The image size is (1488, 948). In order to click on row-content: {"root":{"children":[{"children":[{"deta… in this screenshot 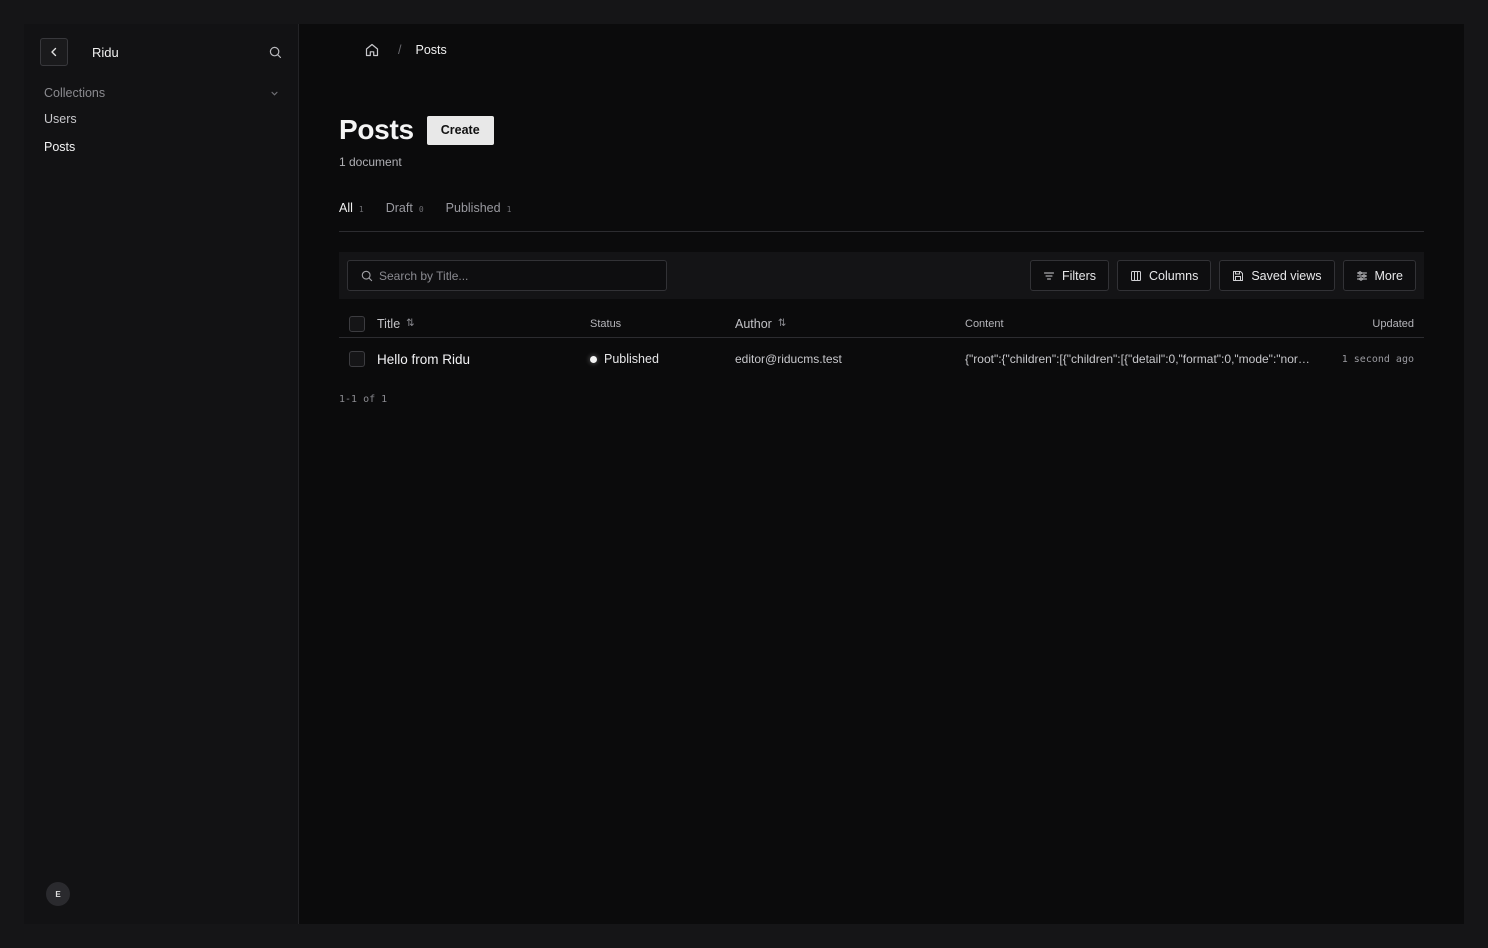, I will do `click(1137, 359)`.